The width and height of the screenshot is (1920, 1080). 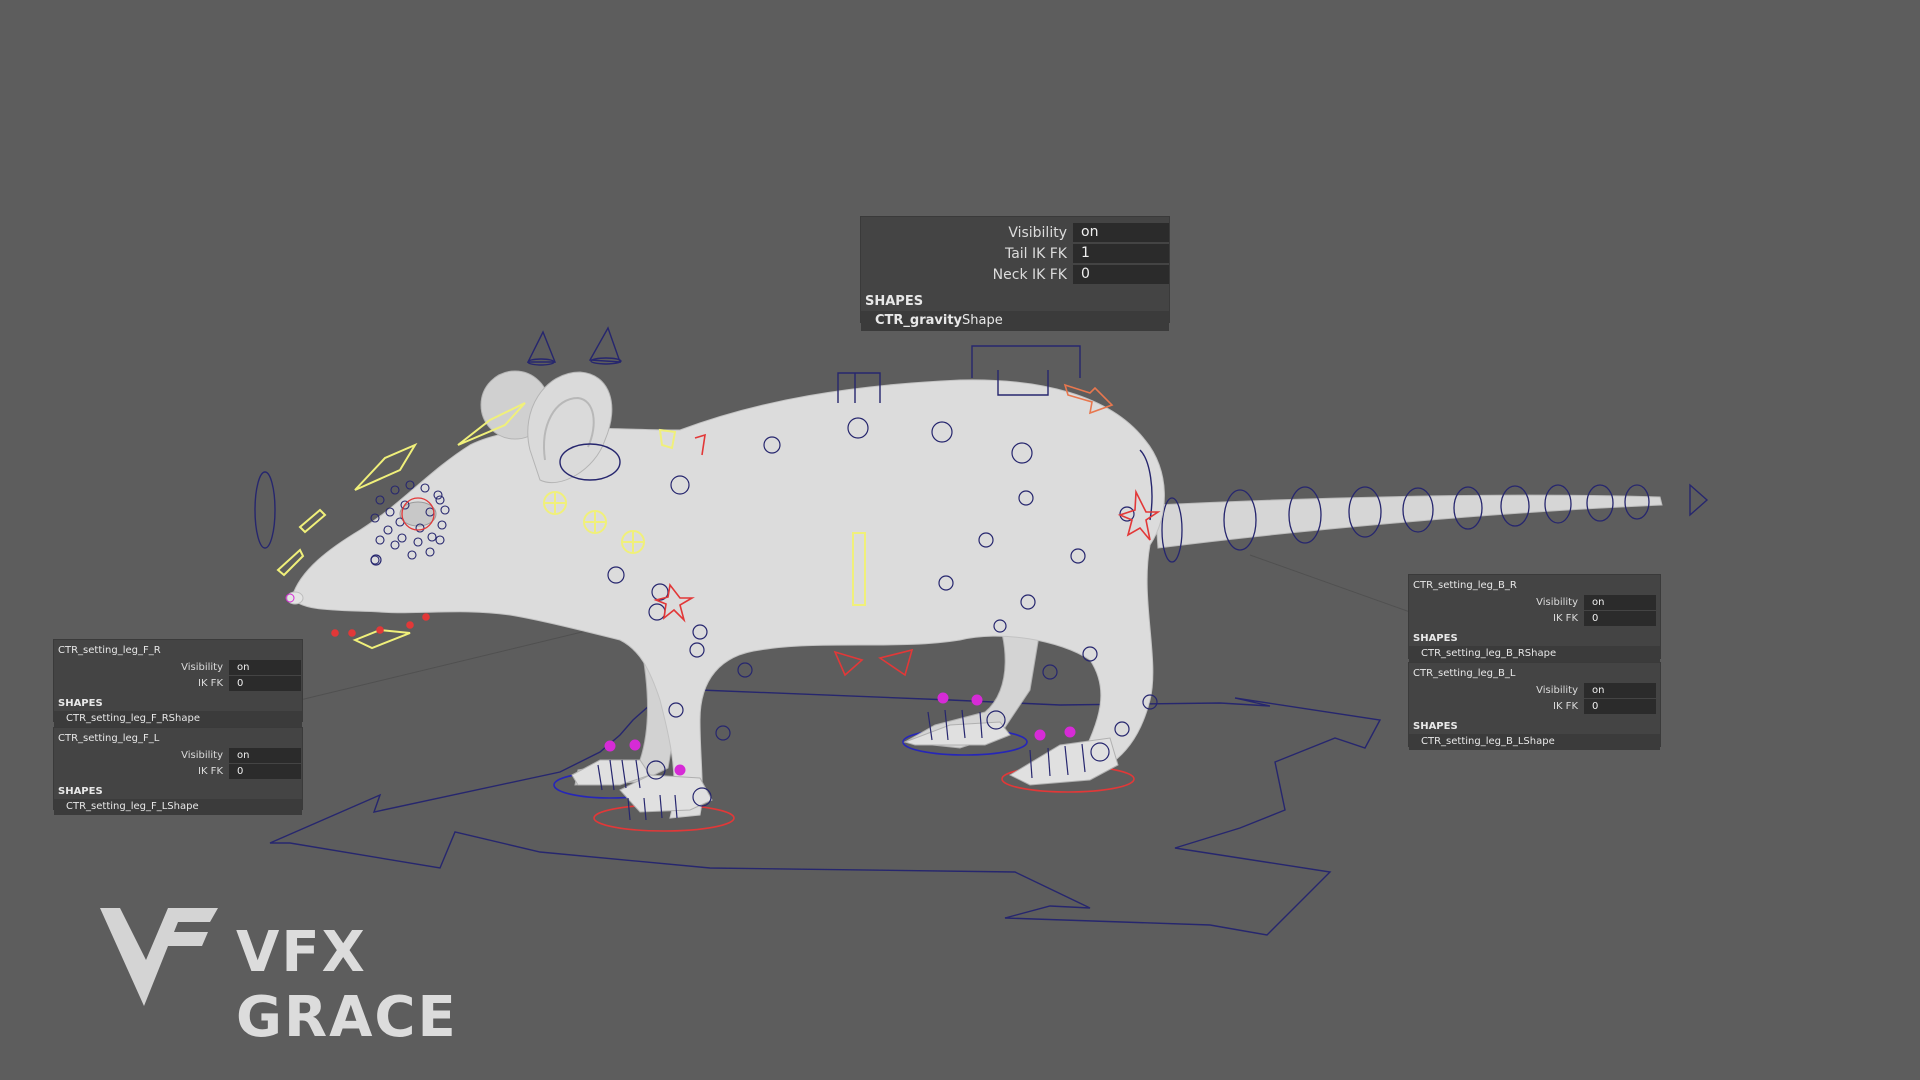 I want to click on vfx-grace-logo-icon, so click(x=159, y=957).